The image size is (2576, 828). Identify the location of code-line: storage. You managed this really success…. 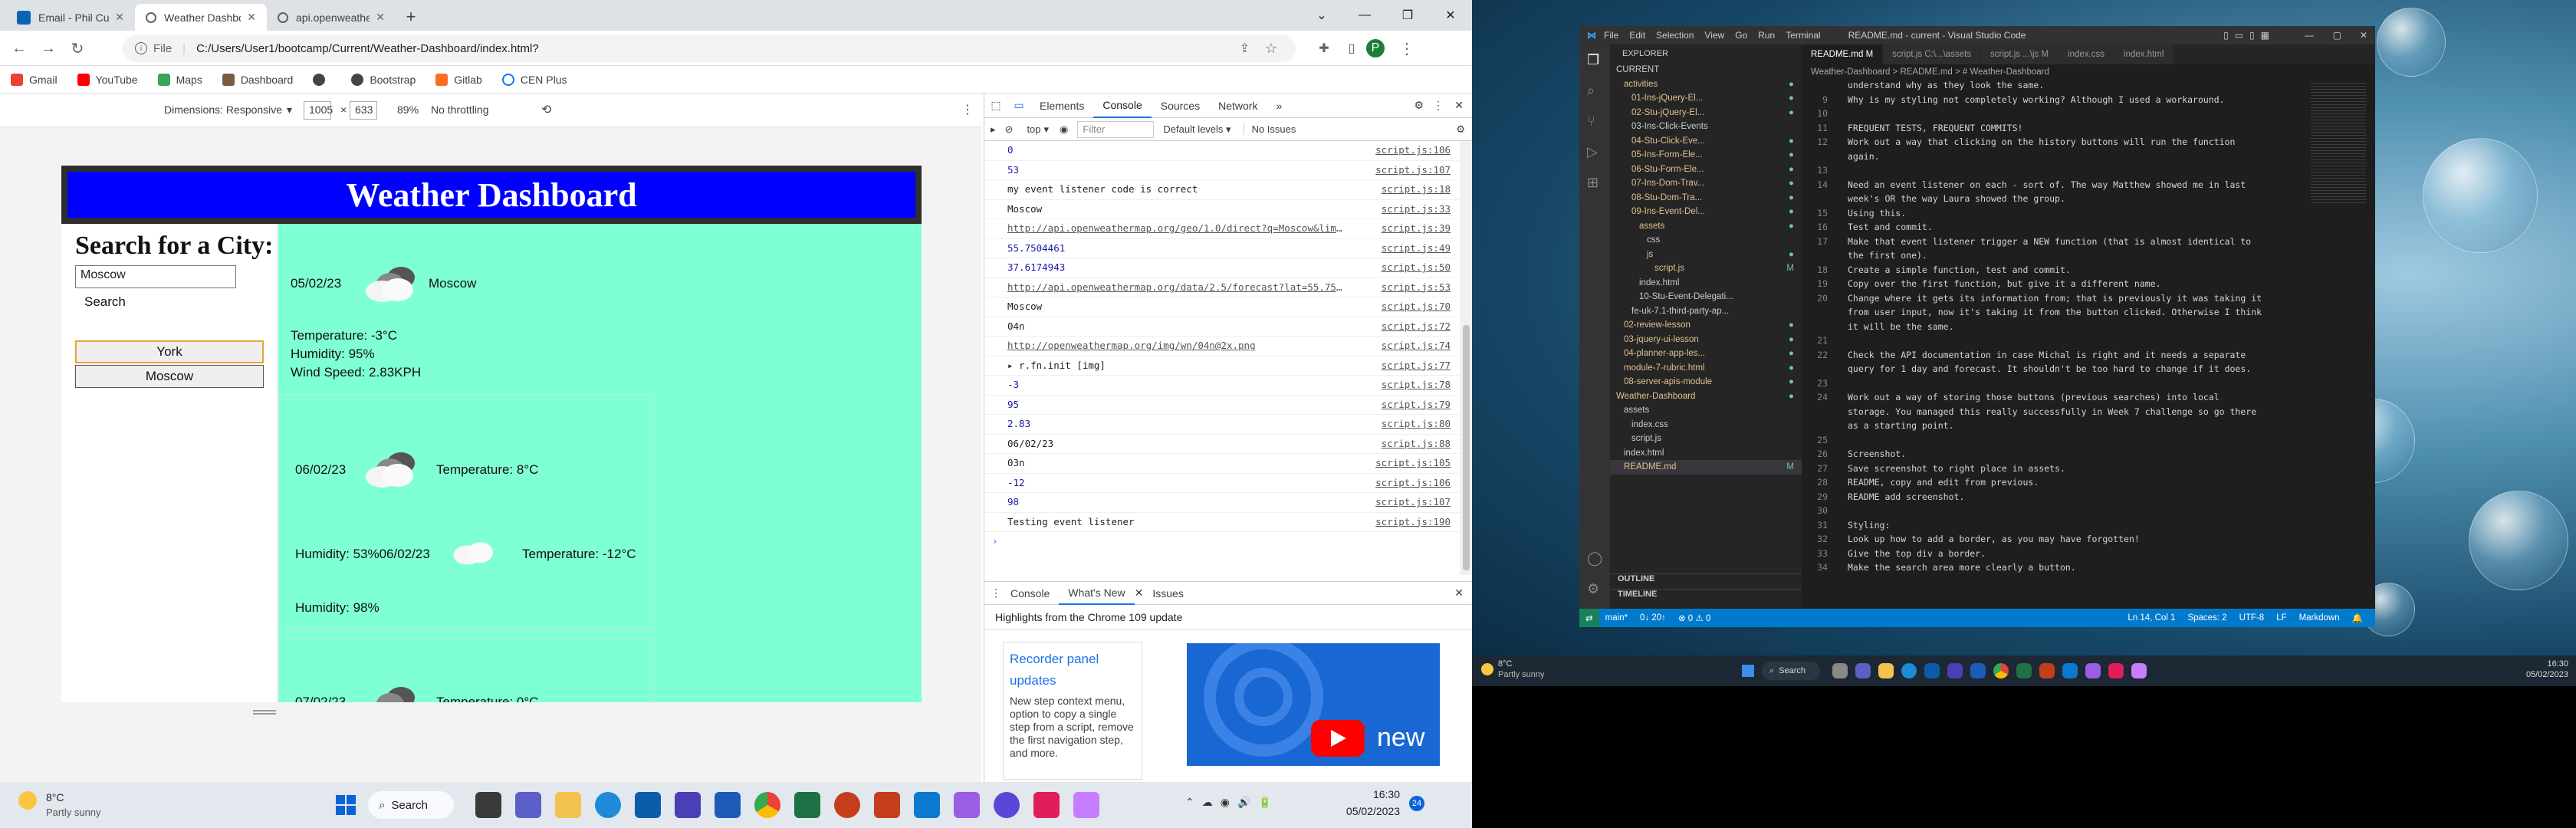
(2055, 413).